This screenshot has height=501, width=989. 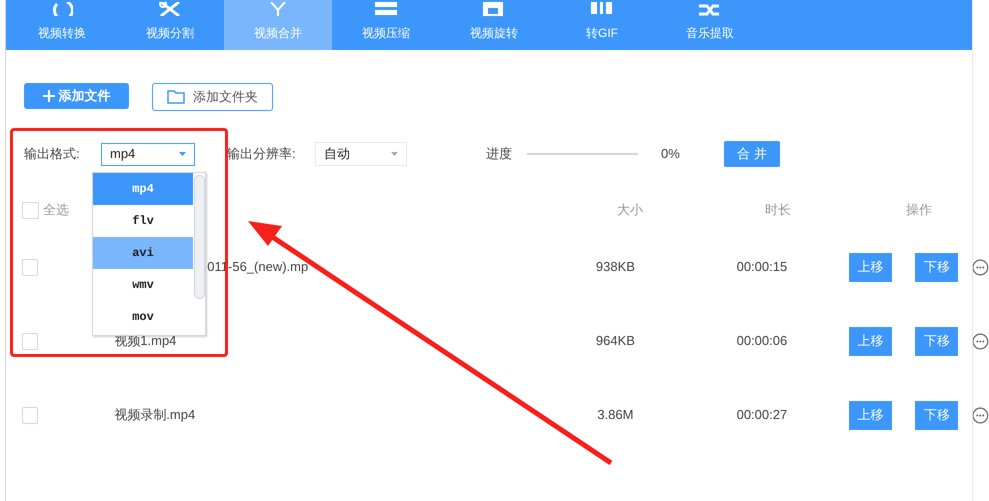 What do you see at coordinates (752, 154) in the screenshot?
I see `merge-button: 合 并` at bounding box center [752, 154].